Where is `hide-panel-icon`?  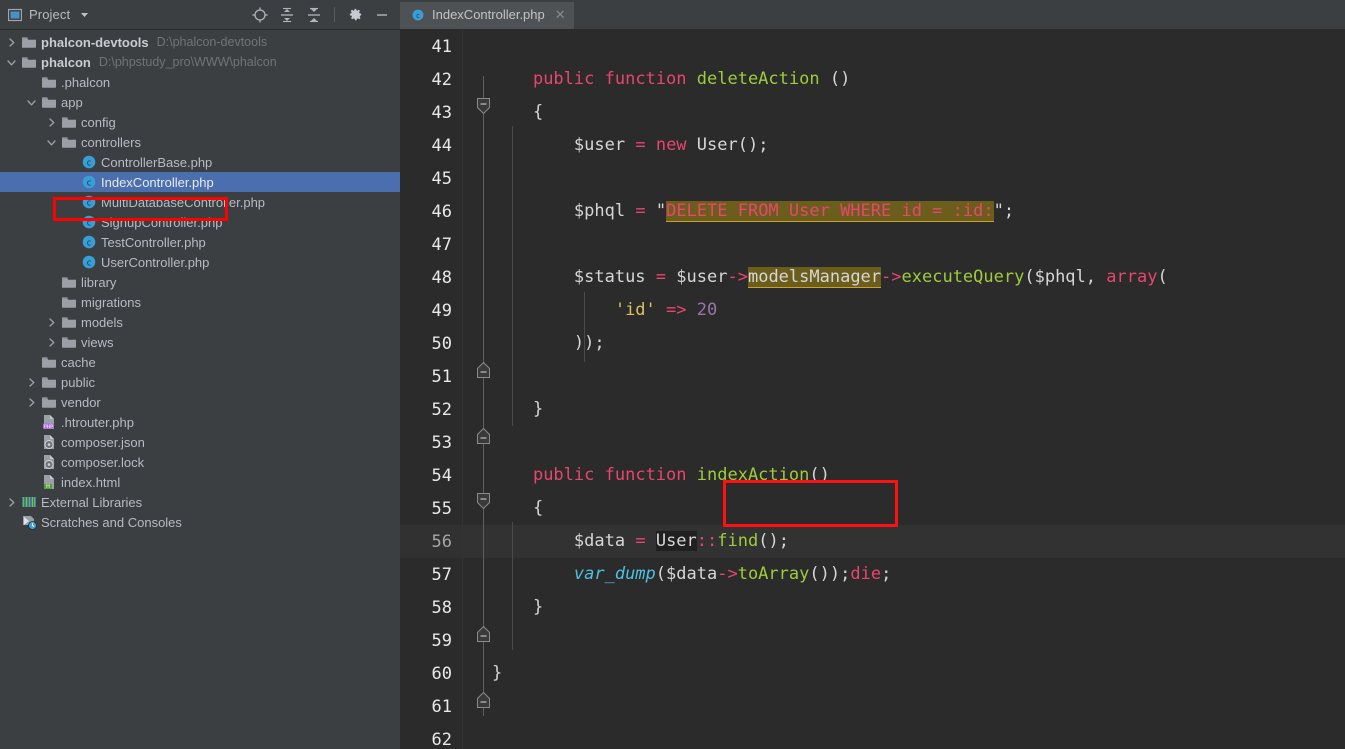
hide-panel-icon is located at coordinates (382, 15).